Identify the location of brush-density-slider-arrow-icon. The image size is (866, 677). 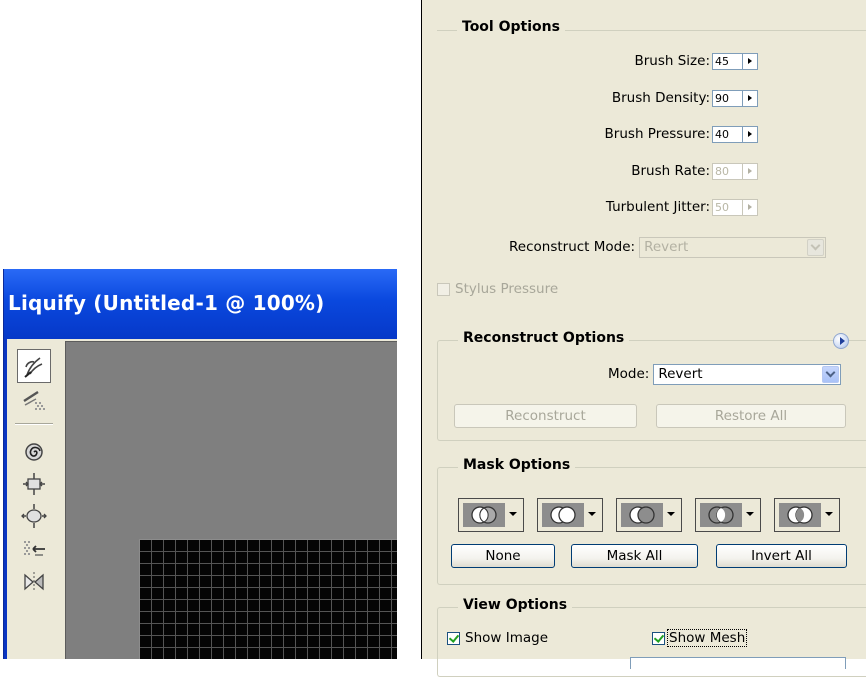
(750, 98).